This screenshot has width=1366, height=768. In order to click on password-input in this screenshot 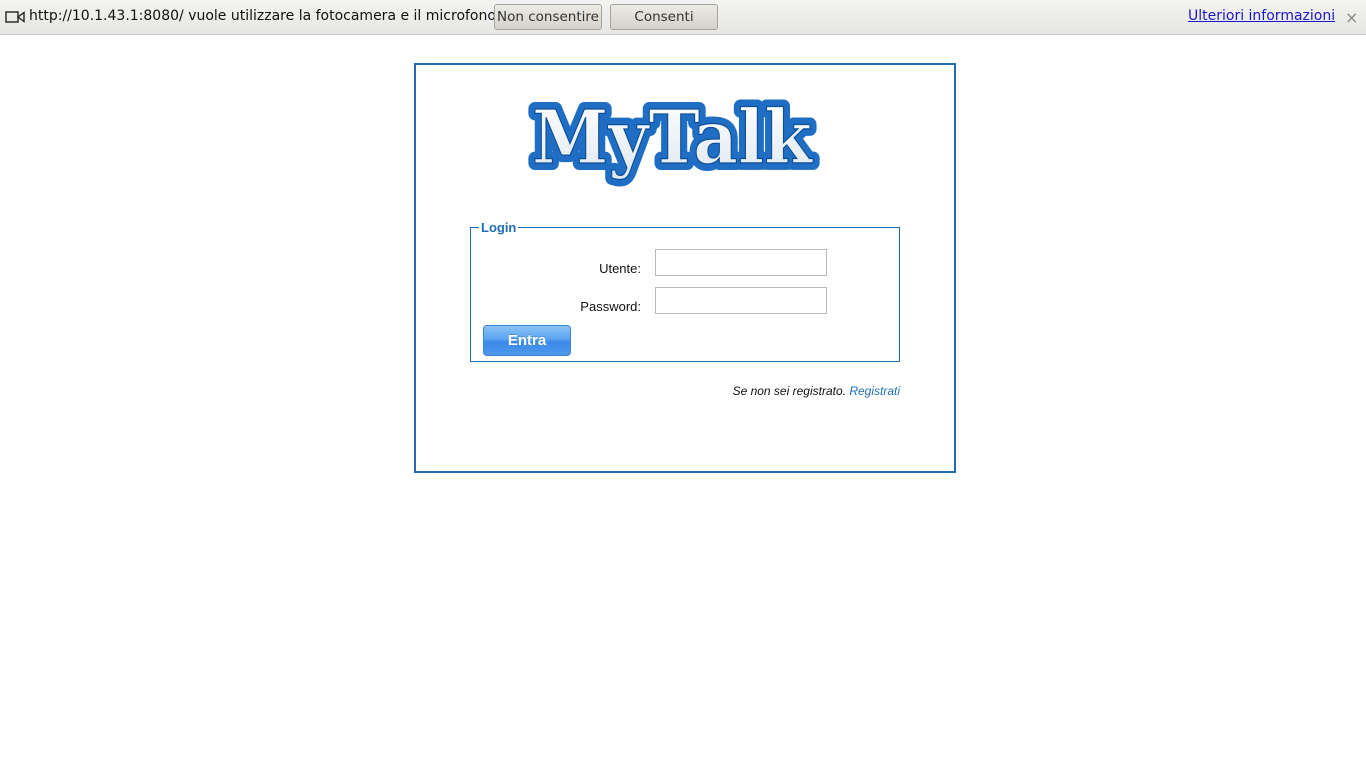, I will do `click(741, 300)`.